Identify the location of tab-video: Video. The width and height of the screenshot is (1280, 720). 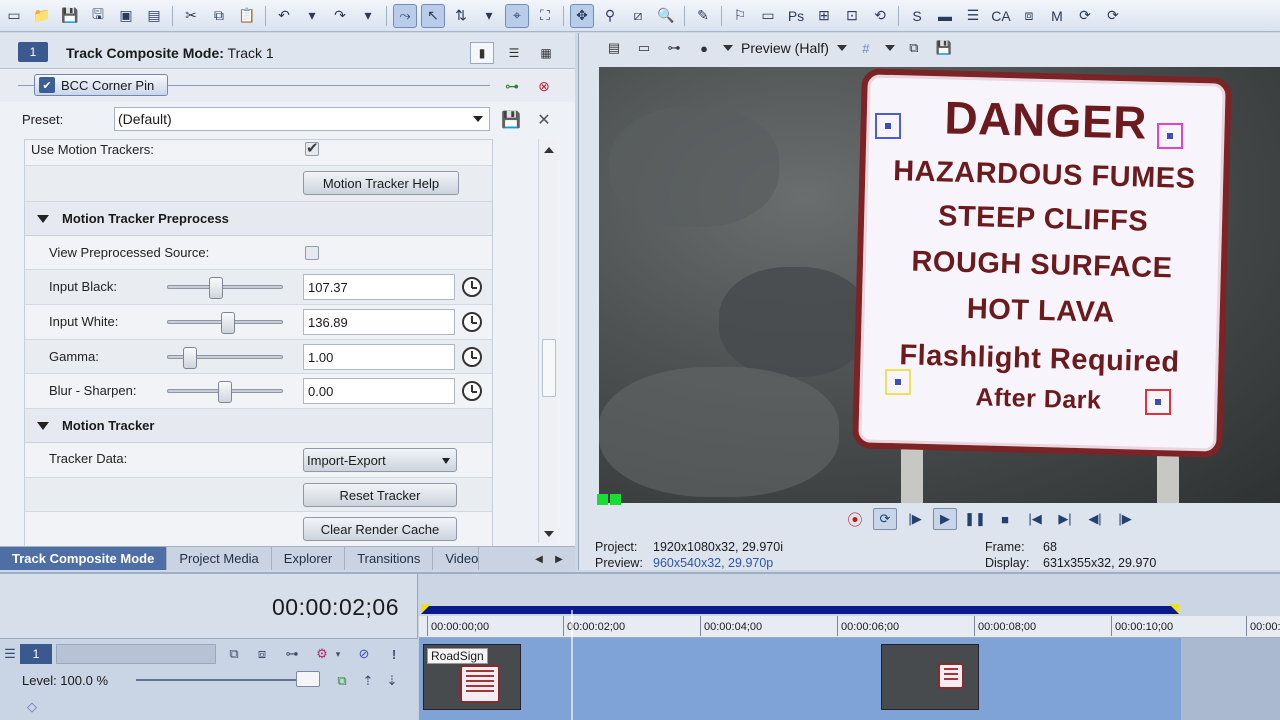
(456, 558).